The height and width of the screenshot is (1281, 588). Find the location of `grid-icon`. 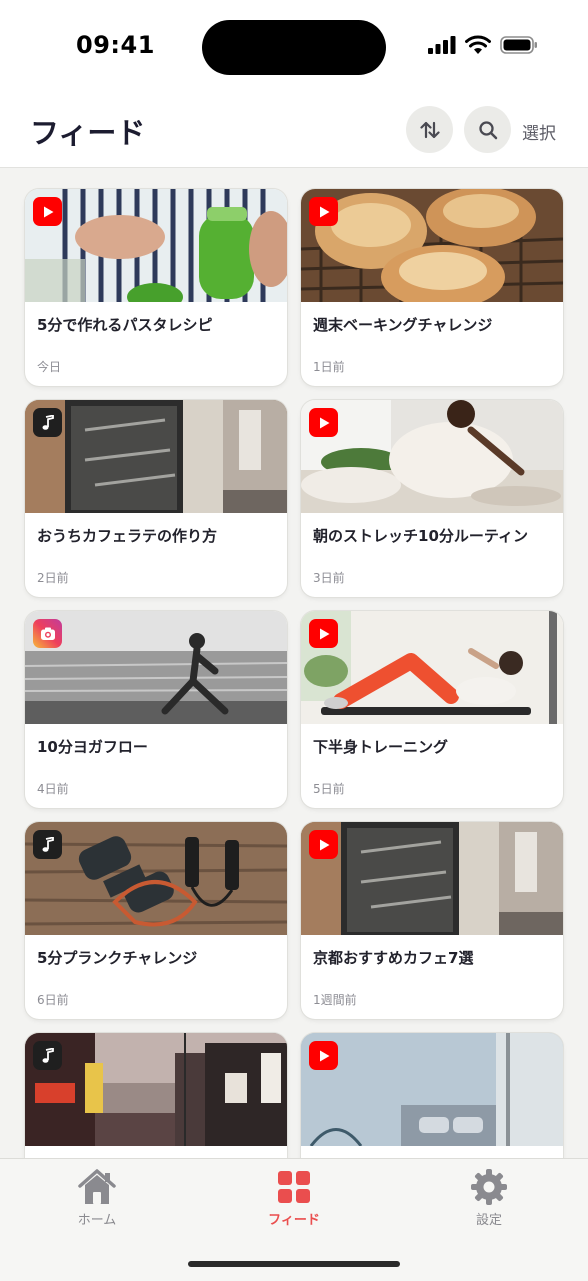

grid-icon is located at coordinates (294, 1187).